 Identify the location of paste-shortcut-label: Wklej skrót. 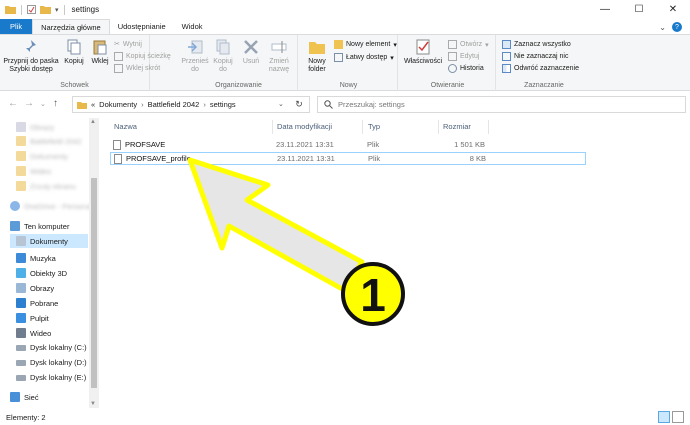
(143, 68).